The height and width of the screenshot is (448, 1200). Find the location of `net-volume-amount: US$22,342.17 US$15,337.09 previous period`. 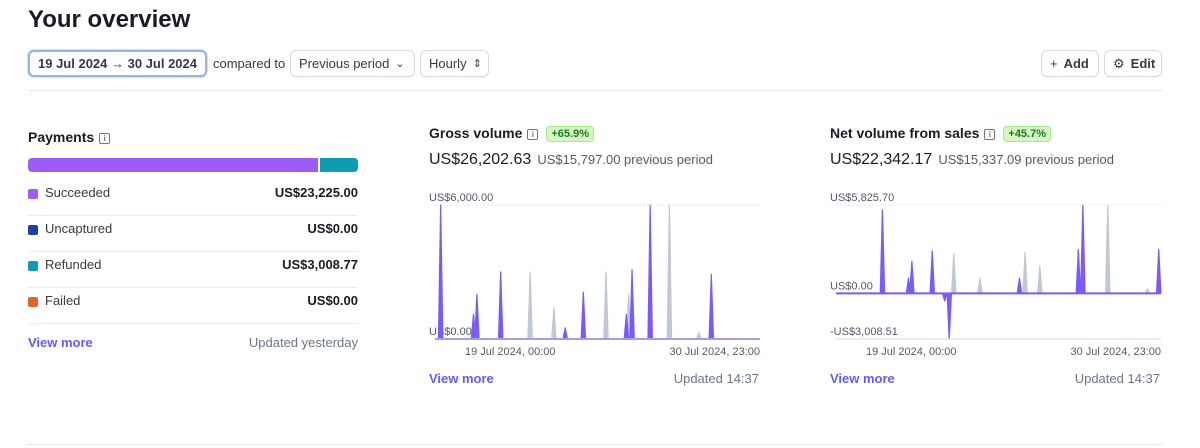

net-volume-amount: US$22,342.17 US$15,337.09 previous period is located at coordinates (972, 160).